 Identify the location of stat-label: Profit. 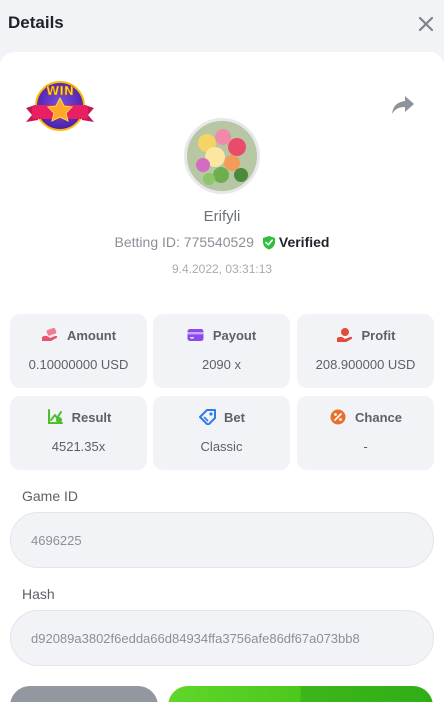
(378, 335).